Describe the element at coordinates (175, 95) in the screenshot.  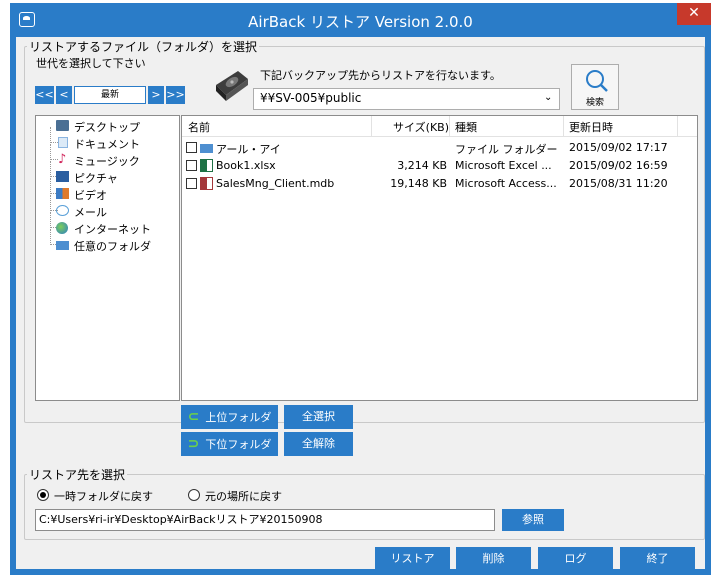
I see `last-generation-button: >>` at that location.